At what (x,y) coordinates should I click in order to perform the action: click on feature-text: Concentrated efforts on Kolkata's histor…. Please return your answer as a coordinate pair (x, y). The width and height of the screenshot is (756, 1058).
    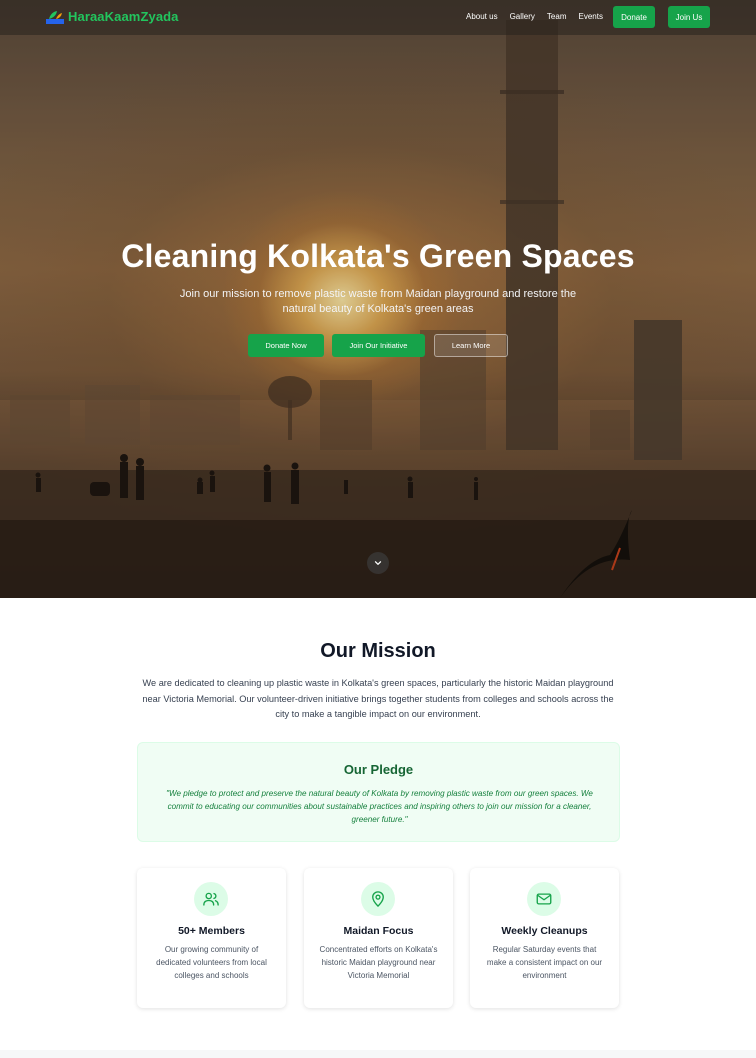
    Looking at the image, I should click on (378, 962).